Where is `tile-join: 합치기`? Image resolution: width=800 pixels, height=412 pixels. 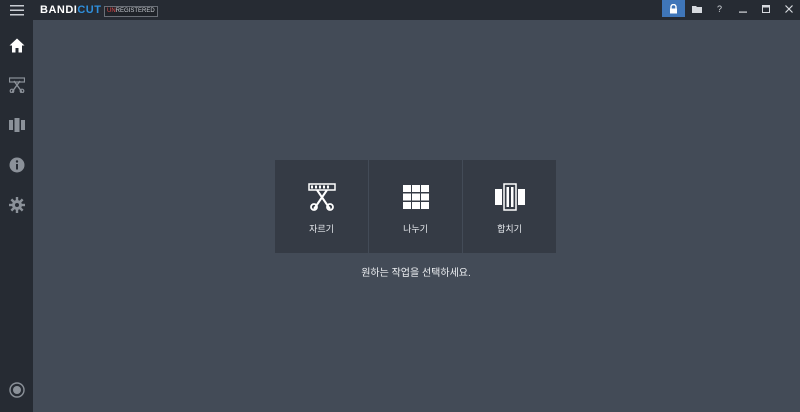 tile-join: 합치기 is located at coordinates (509, 206).